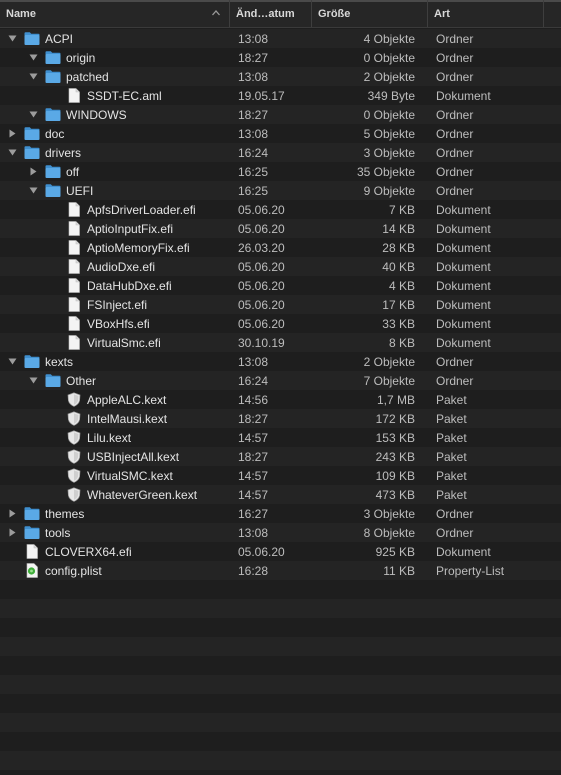 This screenshot has height=775, width=561. Describe the element at coordinates (114, 13) in the screenshot. I see `column-header-name: Name` at that location.